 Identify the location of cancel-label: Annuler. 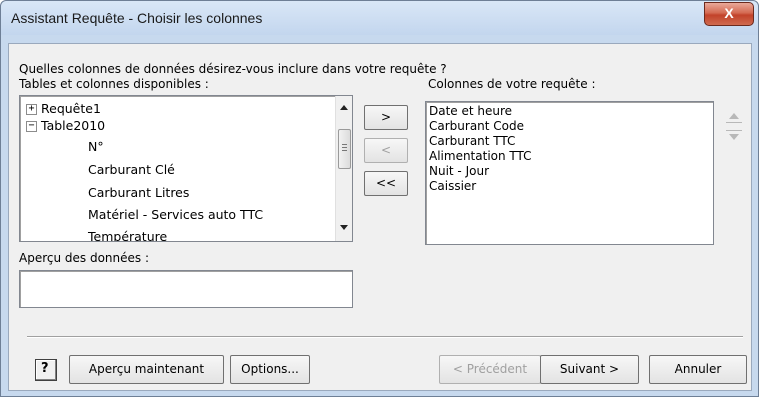
(698, 369).